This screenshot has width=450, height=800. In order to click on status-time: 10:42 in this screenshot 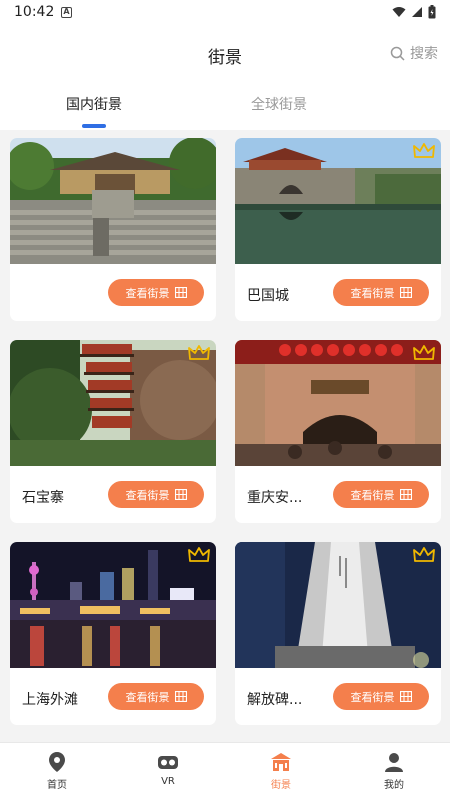, I will do `click(34, 12)`.